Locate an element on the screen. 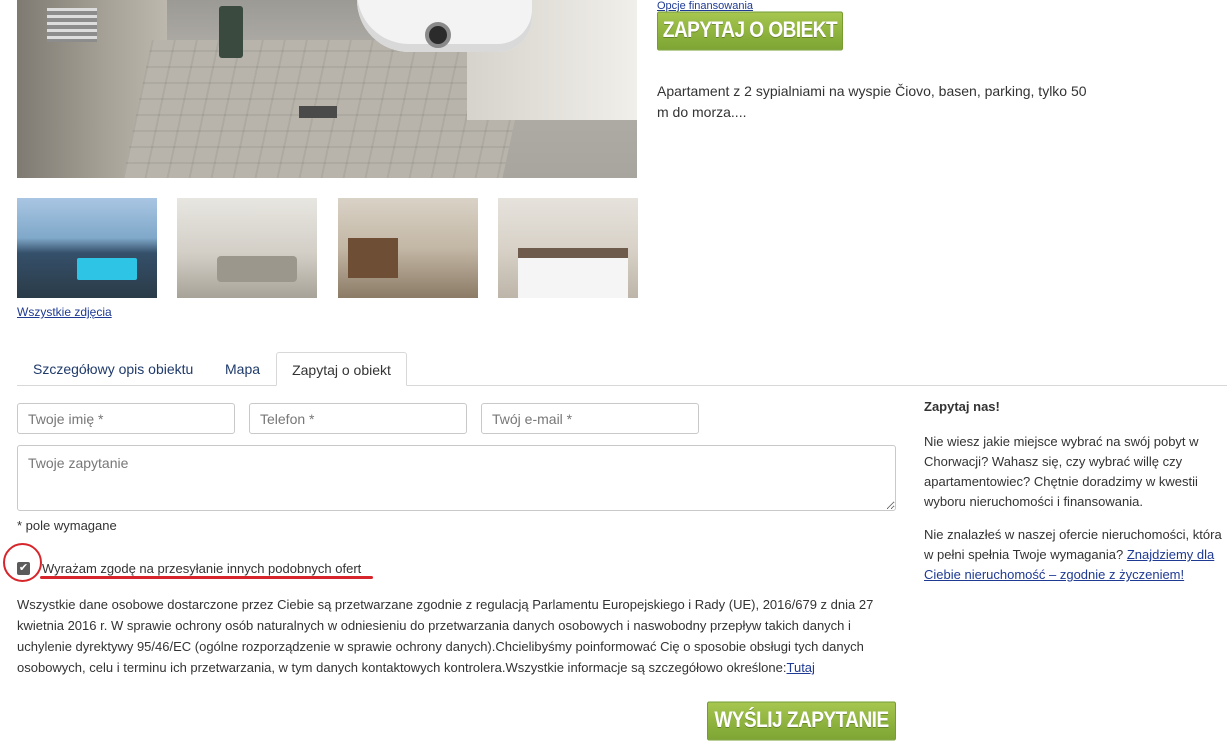 The height and width of the screenshot is (756, 1229). thumbnail-bedroom is located at coordinates (568, 248).